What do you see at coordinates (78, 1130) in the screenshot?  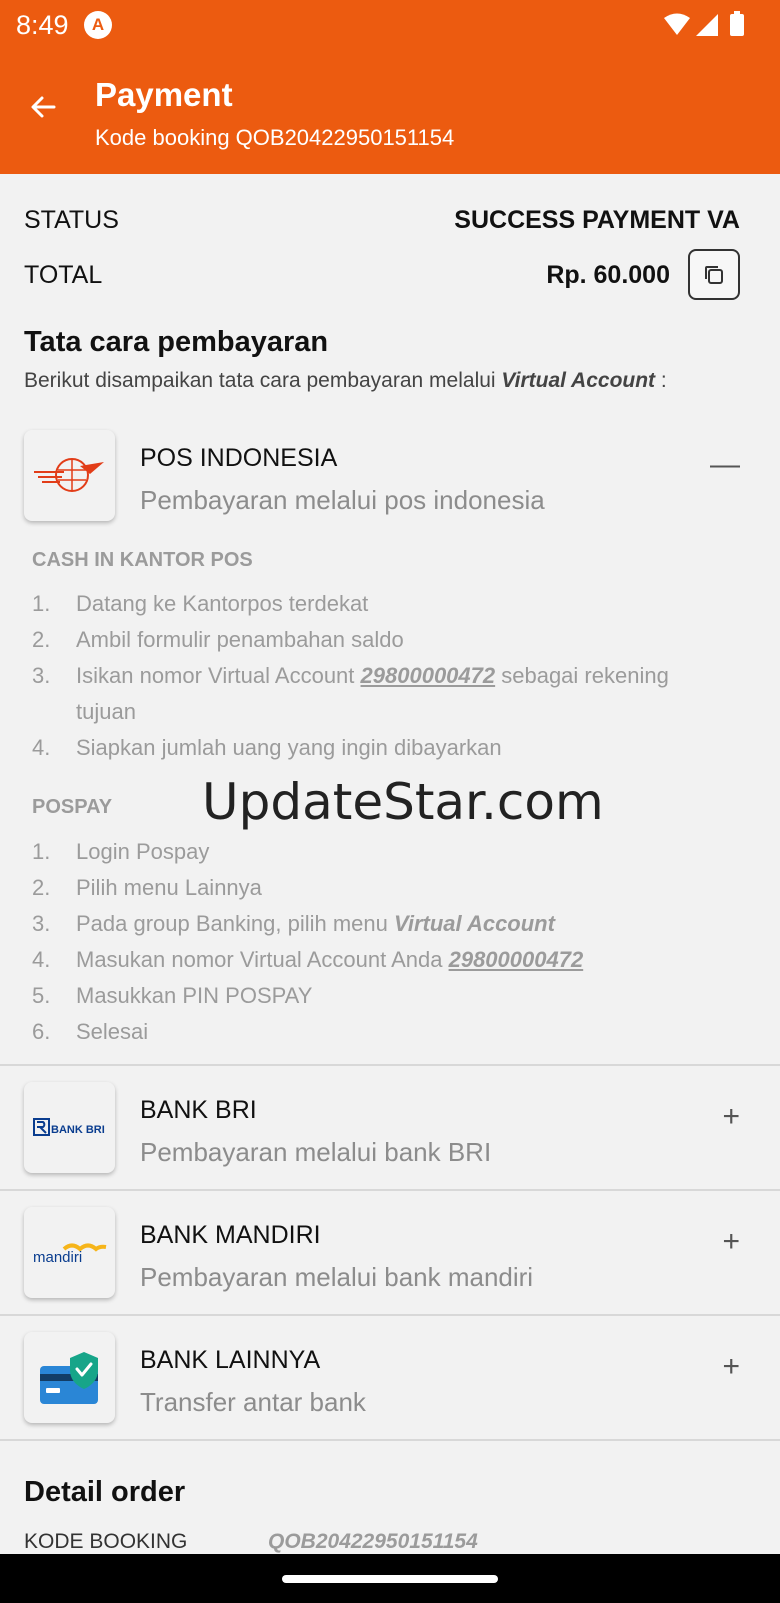 I see `svg-text: BANK BRI` at bounding box center [78, 1130].